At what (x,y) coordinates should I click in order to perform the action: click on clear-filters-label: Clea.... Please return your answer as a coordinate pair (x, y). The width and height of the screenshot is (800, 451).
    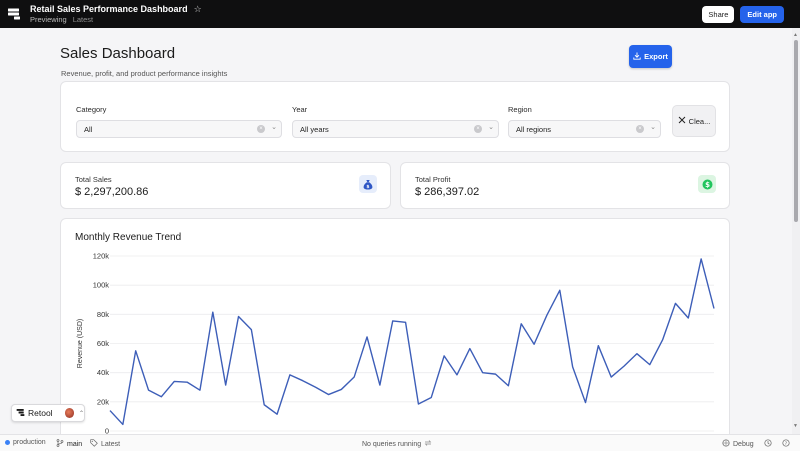
    Looking at the image, I should click on (699, 121).